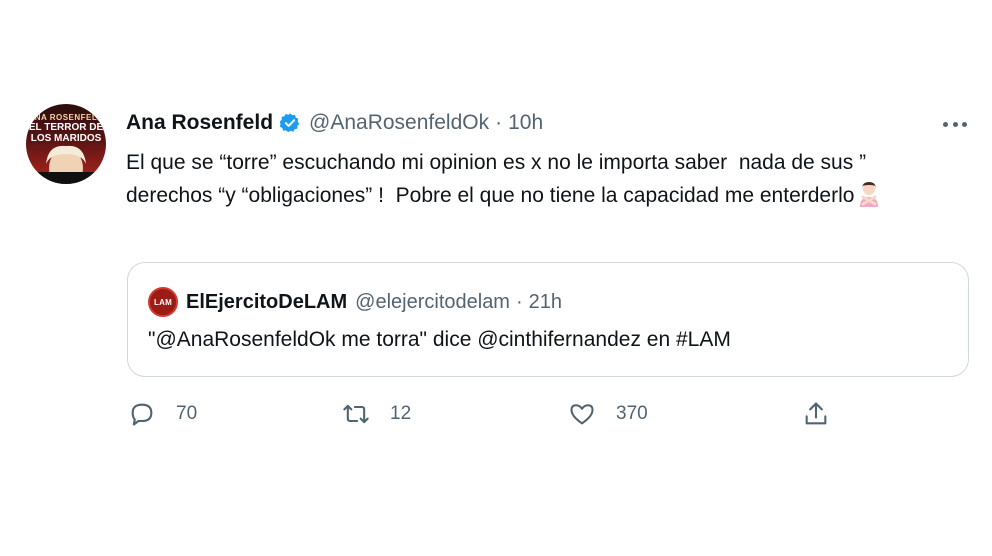 This screenshot has height=556, width=992. I want to click on share-button, so click(816, 414).